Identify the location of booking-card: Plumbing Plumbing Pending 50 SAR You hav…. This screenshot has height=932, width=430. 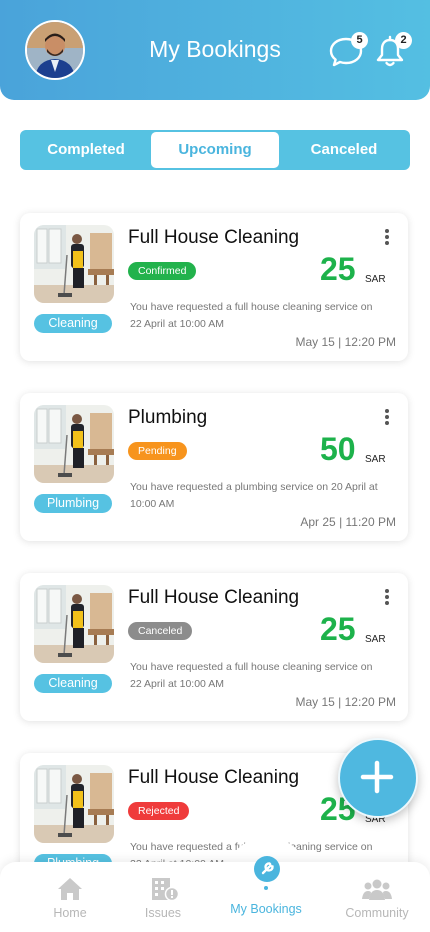
(214, 467).